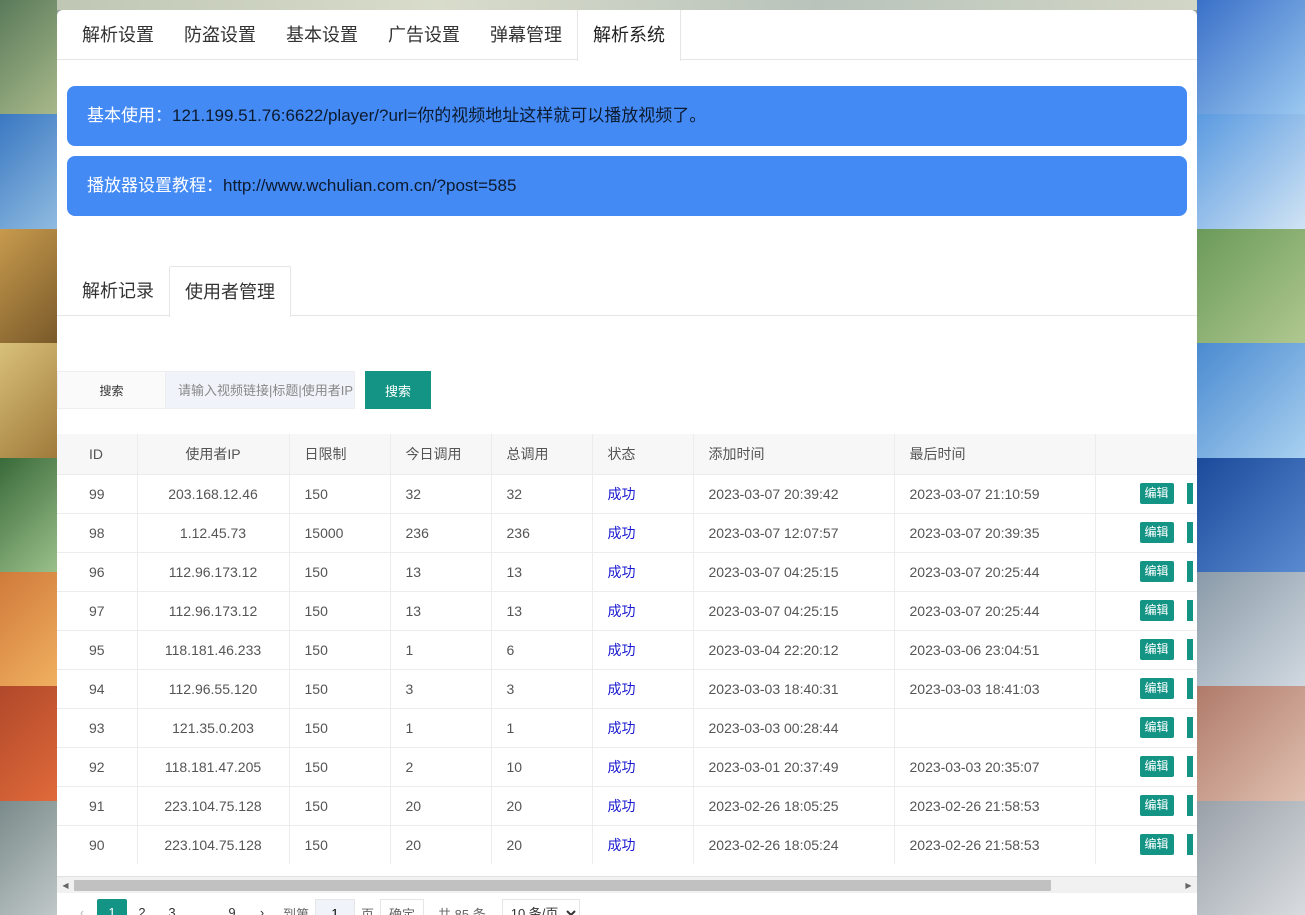 The width and height of the screenshot is (1305, 915). What do you see at coordinates (118, 34) in the screenshot?
I see `tab-parse-settings: 解析设置` at bounding box center [118, 34].